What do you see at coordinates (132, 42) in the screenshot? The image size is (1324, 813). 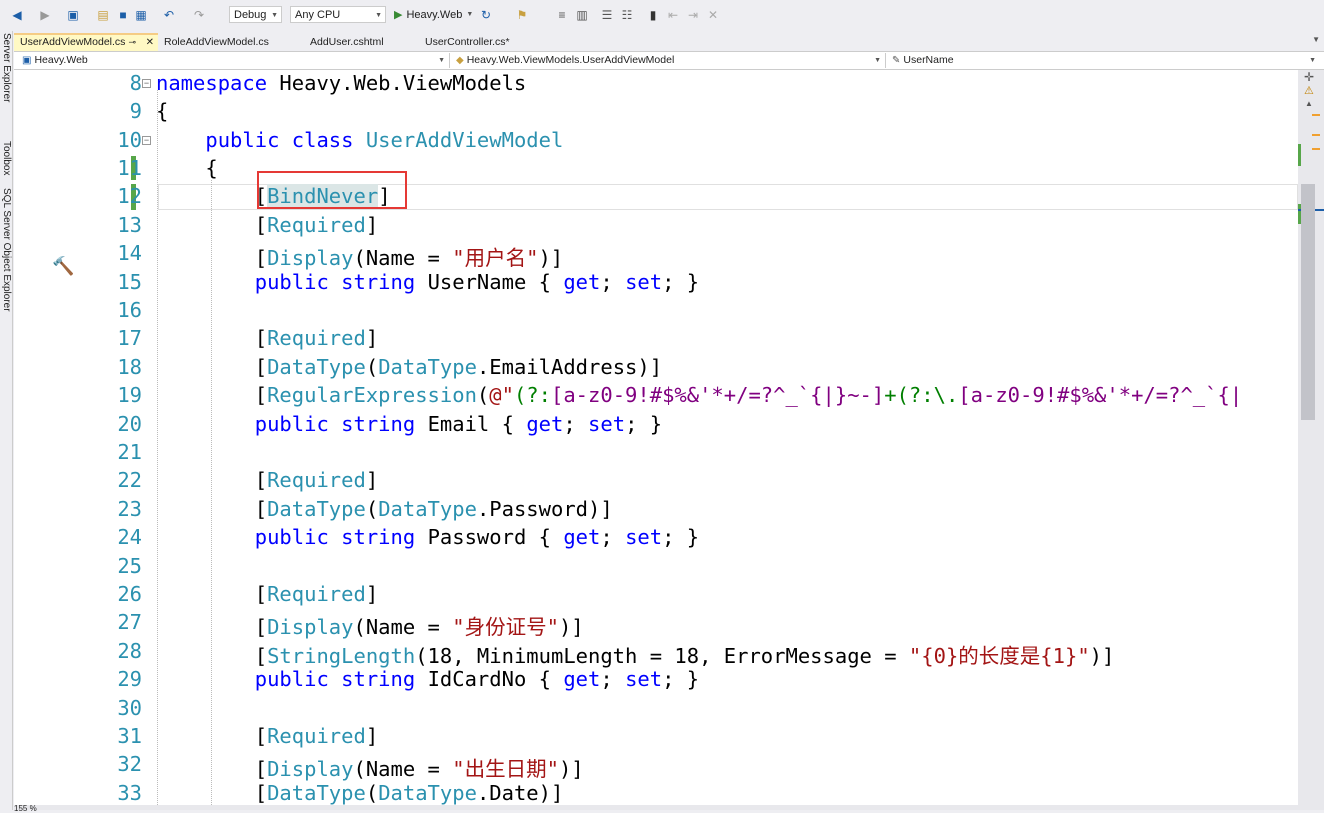 I see `pin-icon: ⊸` at bounding box center [132, 42].